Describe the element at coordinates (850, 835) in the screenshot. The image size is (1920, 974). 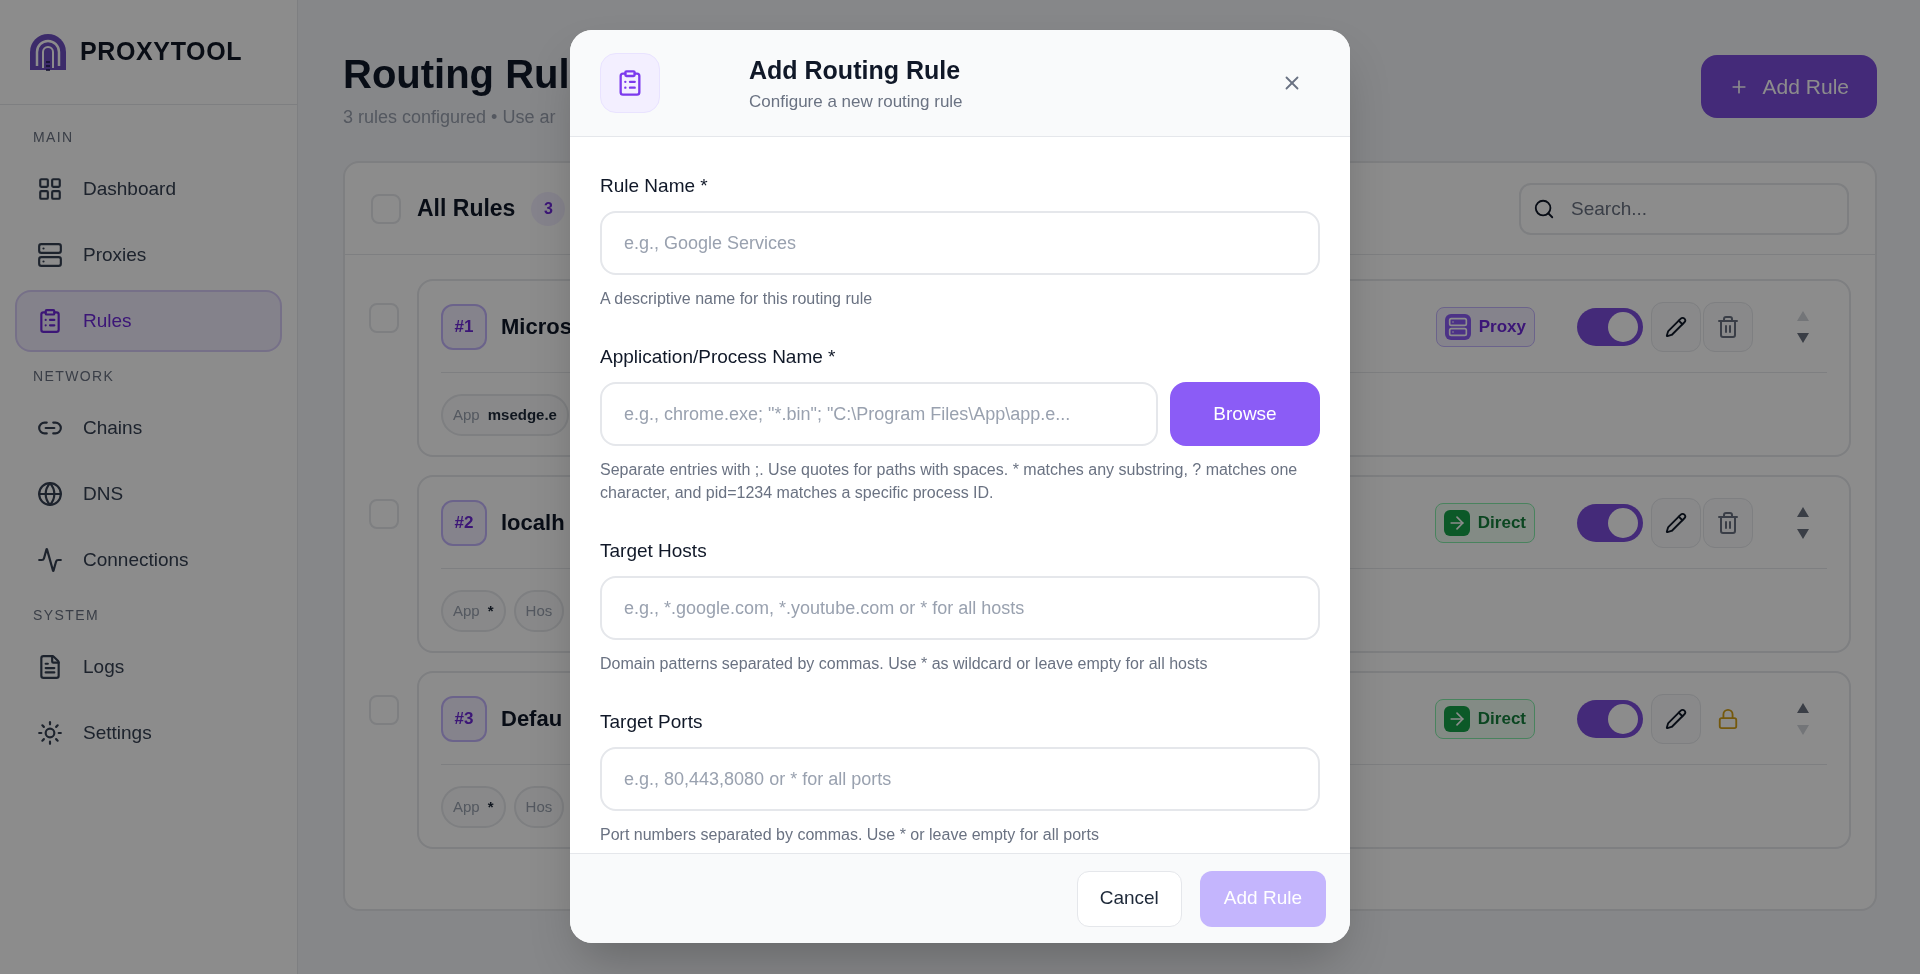
I see `help-text: Port numbers separated by commas. Use * or leave empty for all ports` at that location.